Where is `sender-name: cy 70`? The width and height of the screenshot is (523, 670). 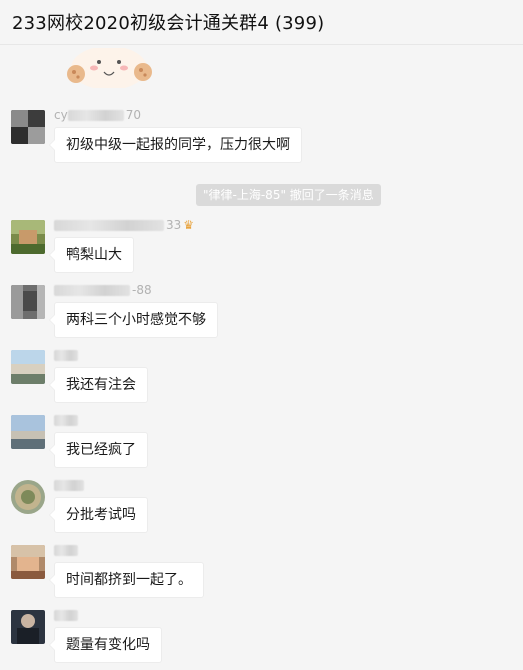 sender-name: cy 70 is located at coordinates (97, 115).